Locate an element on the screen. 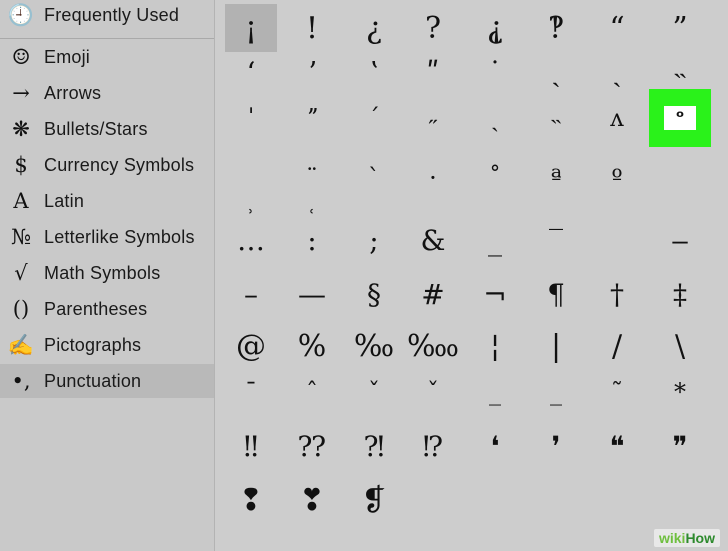 The width and height of the screenshot is (728, 551). character-cell: ‡ is located at coordinates (680, 294).